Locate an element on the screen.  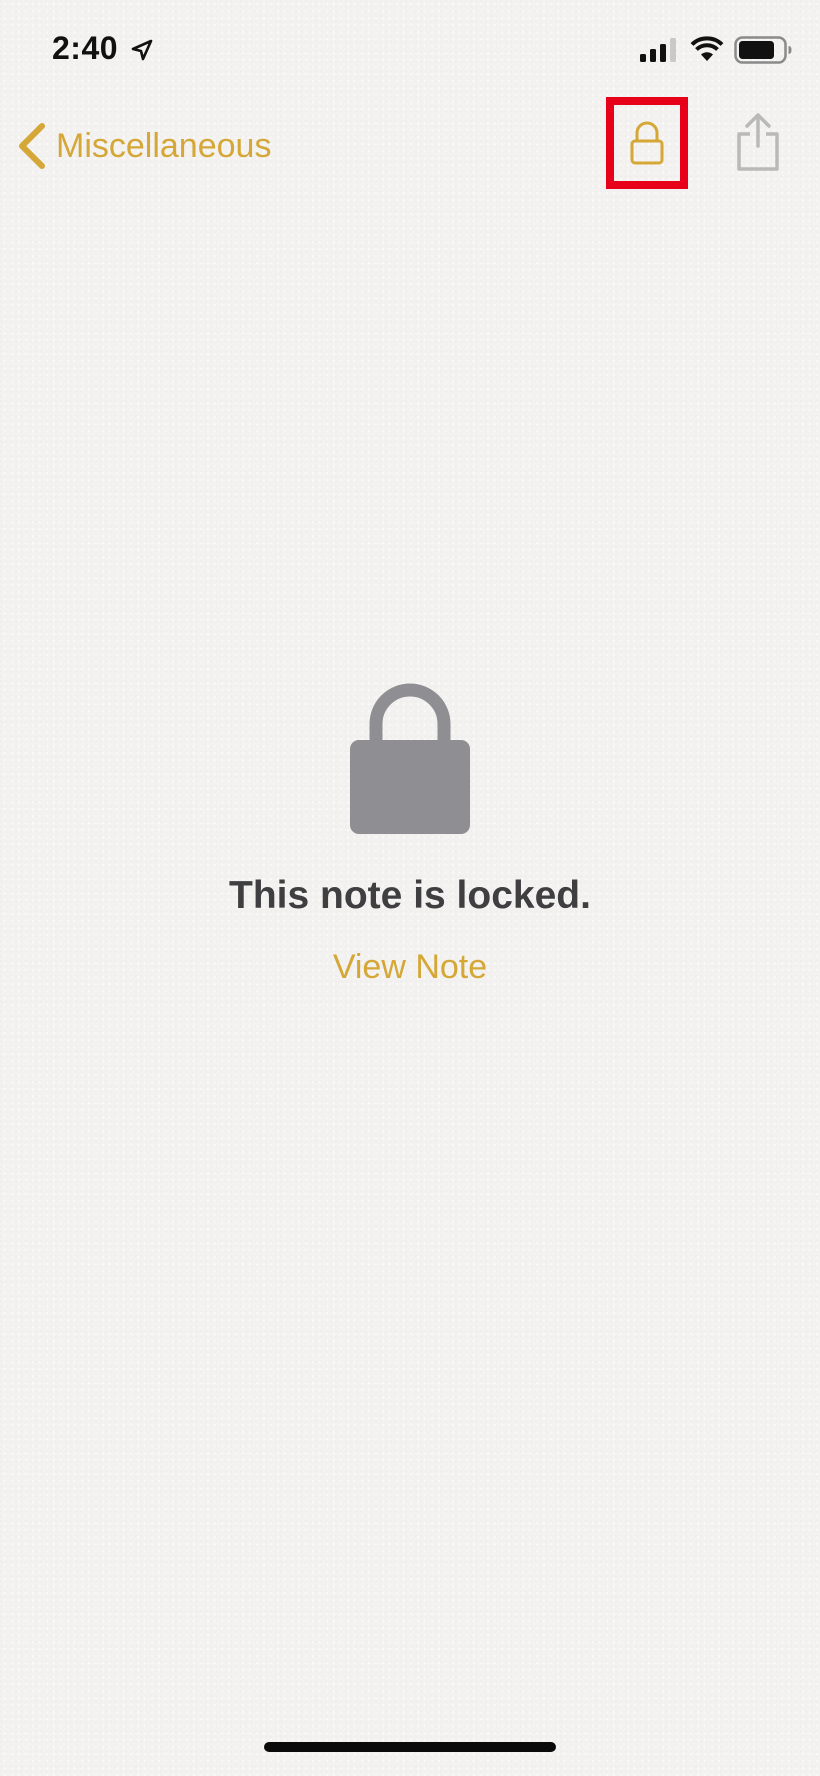
lock-open-icon is located at coordinates (647, 143).